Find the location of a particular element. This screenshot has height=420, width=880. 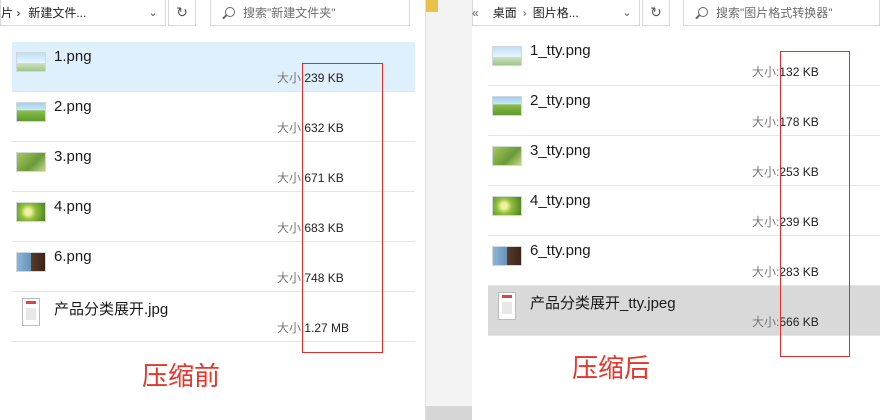

file-name: 4_tty.png is located at coordinates (560, 200).